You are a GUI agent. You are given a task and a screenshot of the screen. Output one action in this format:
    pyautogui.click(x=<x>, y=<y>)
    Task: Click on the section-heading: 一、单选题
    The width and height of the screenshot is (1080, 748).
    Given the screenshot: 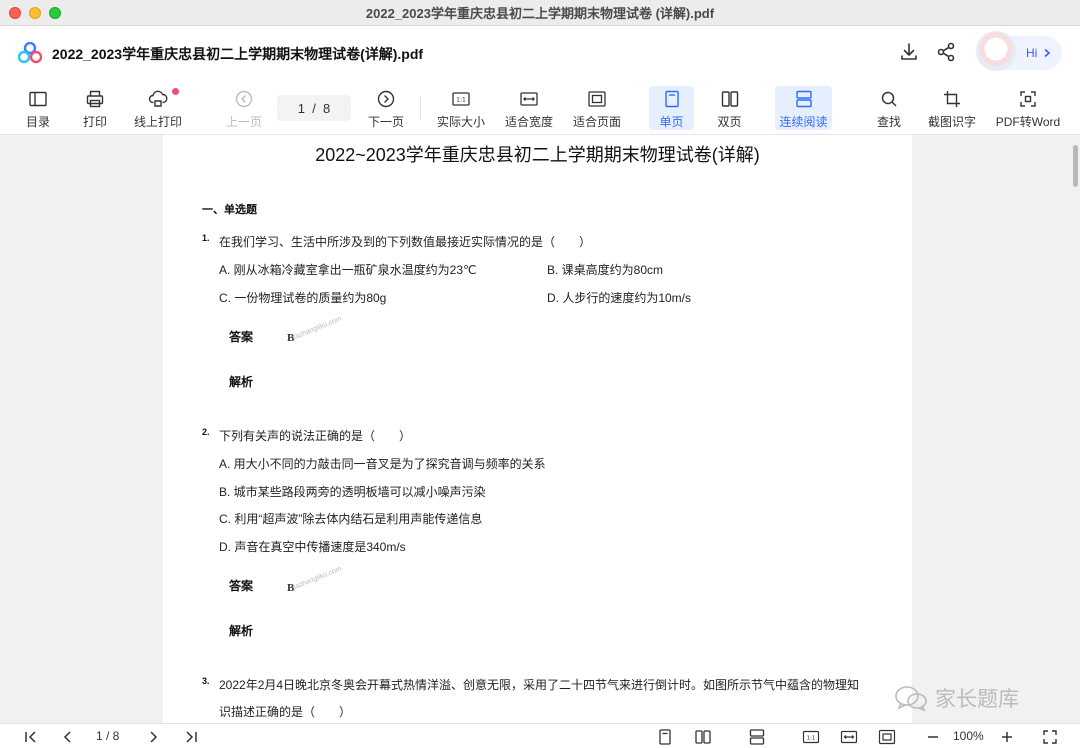 What is the action you would take?
    pyautogui.click(x=229, y=210)
    